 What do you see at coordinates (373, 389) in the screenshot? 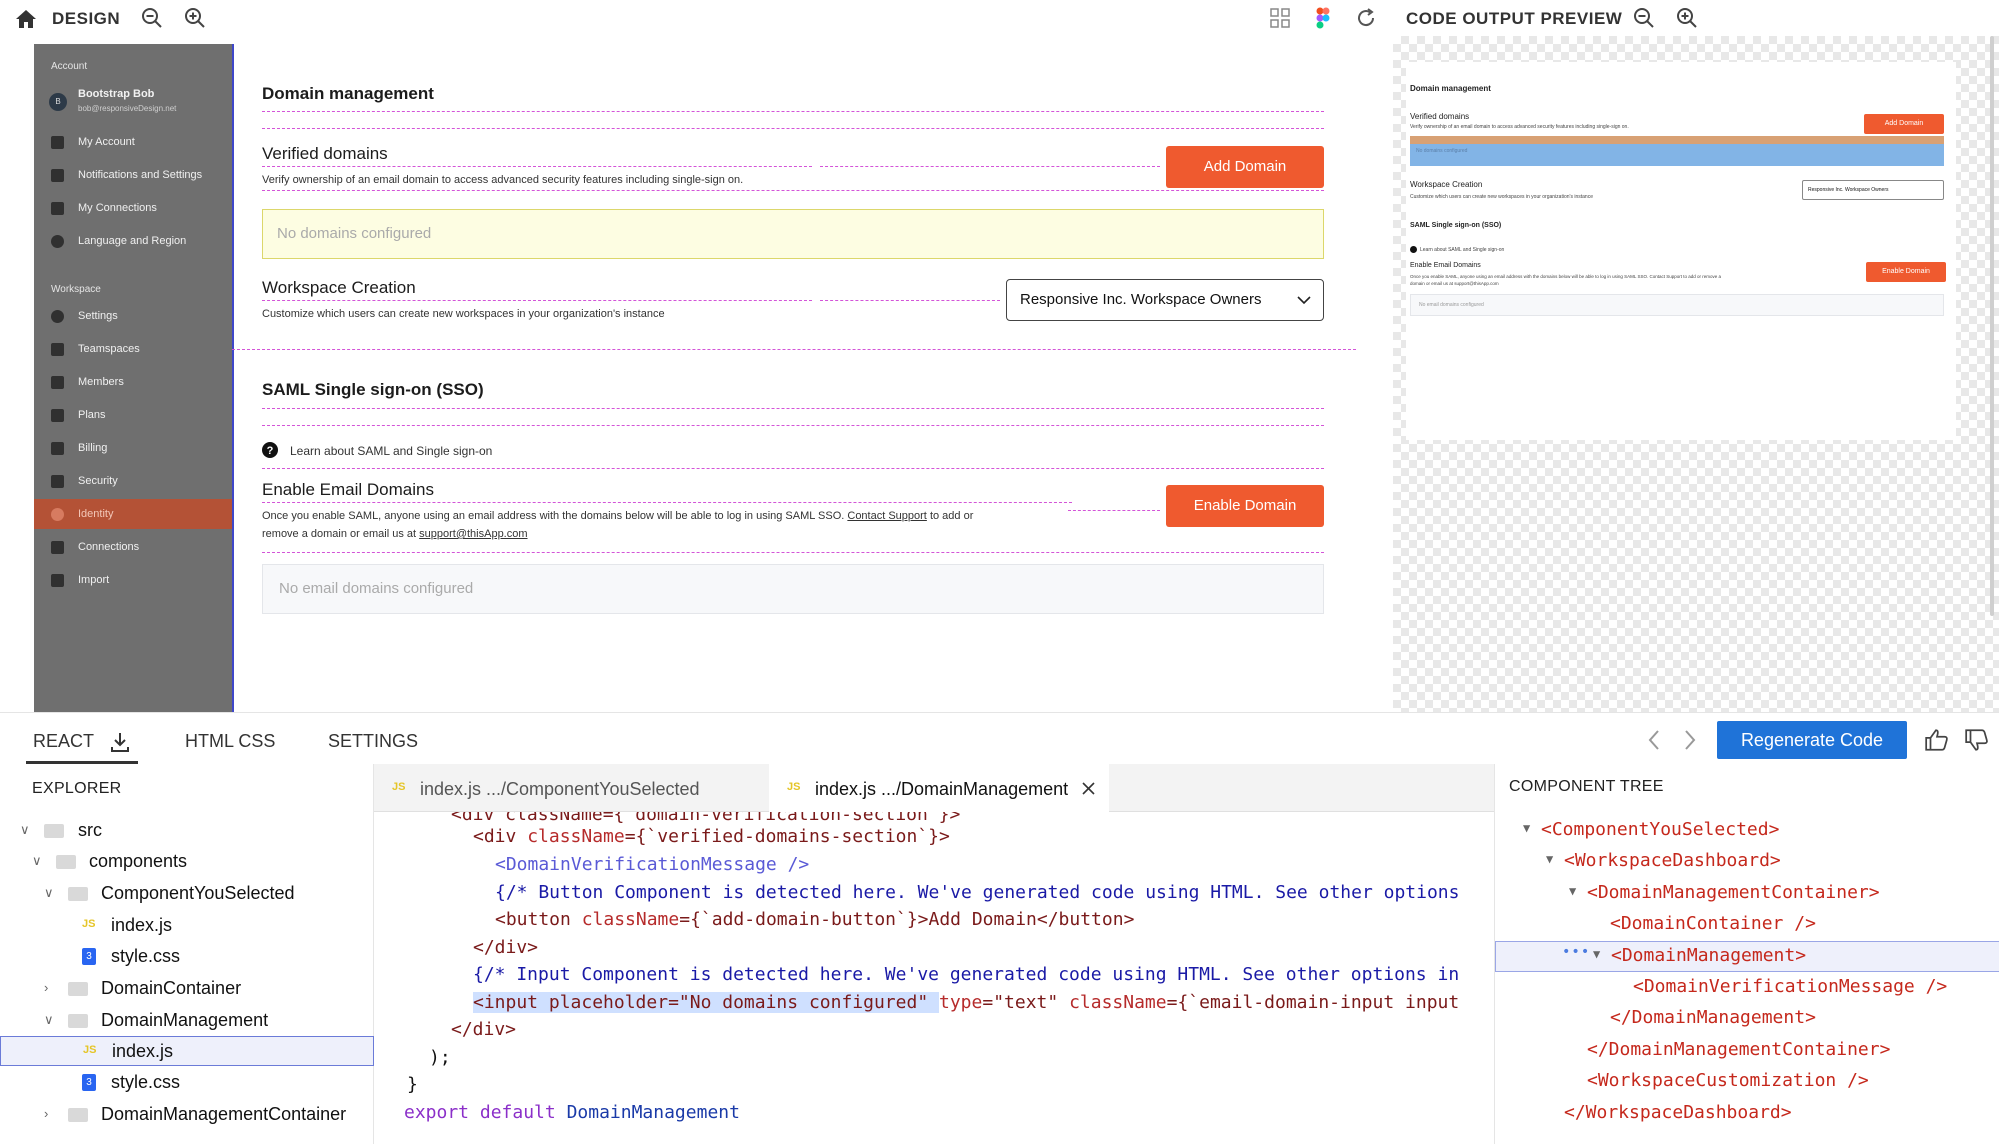
I see `saml-title: SAML Single sign-on (SSO)` at bounding box center [373, 389].